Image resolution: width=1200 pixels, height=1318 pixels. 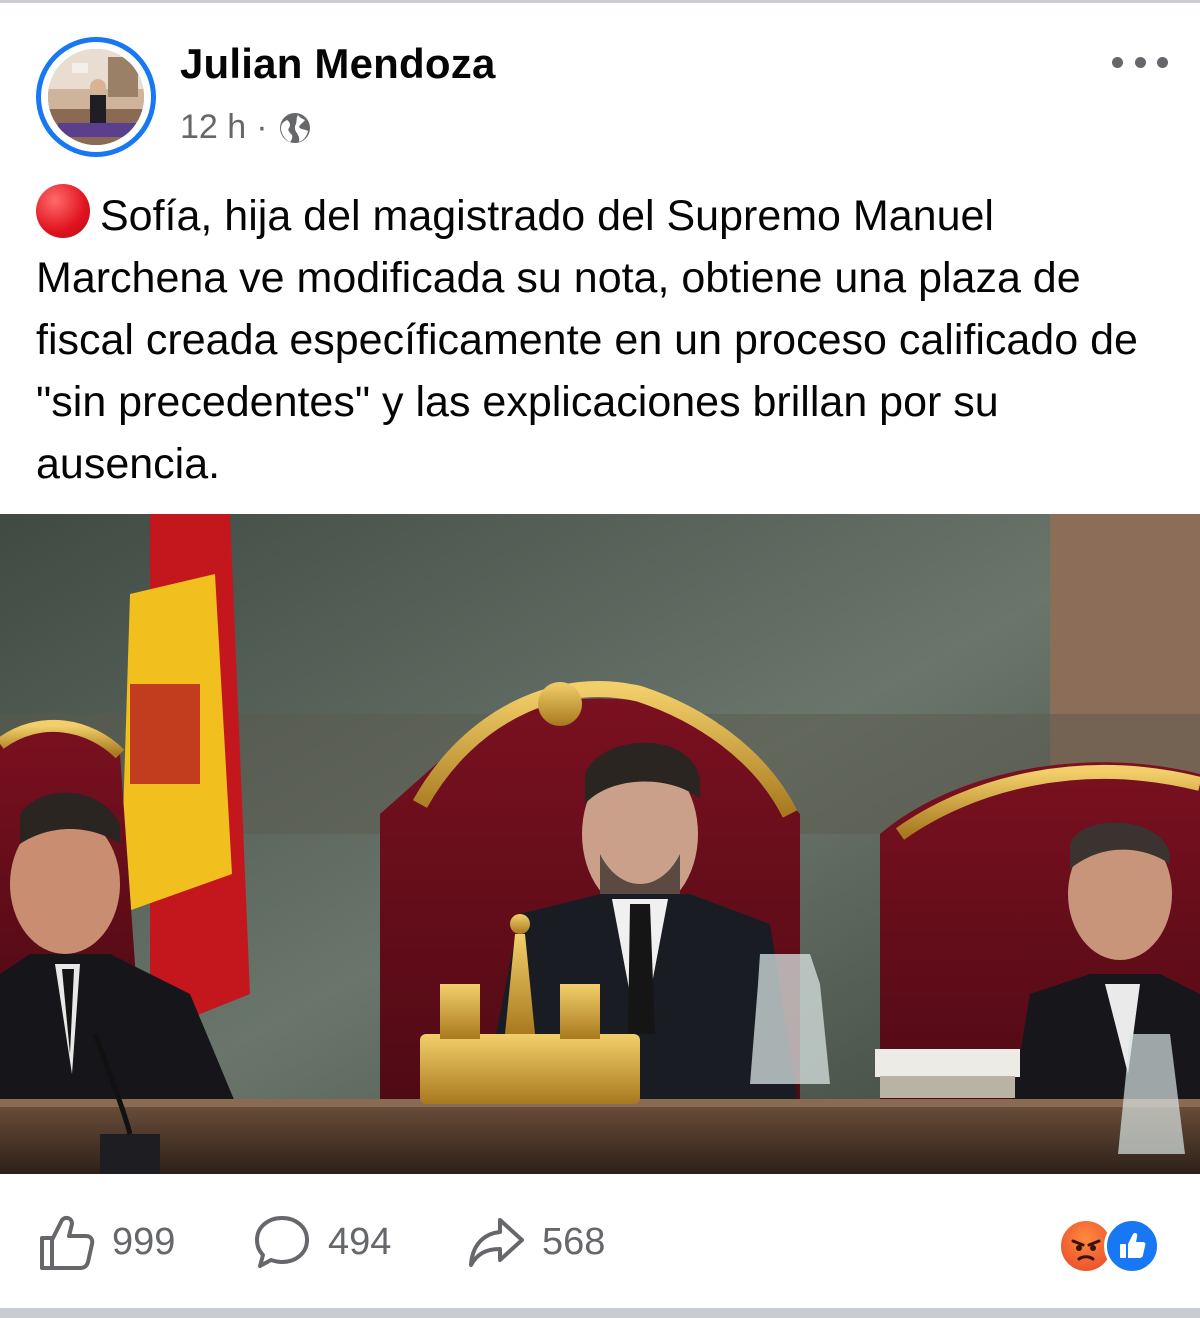 What do you see at coordinates (1132, 1246) in the screenshot?
I see `like-reaction-icon` at bounding box center [1132, 1246].